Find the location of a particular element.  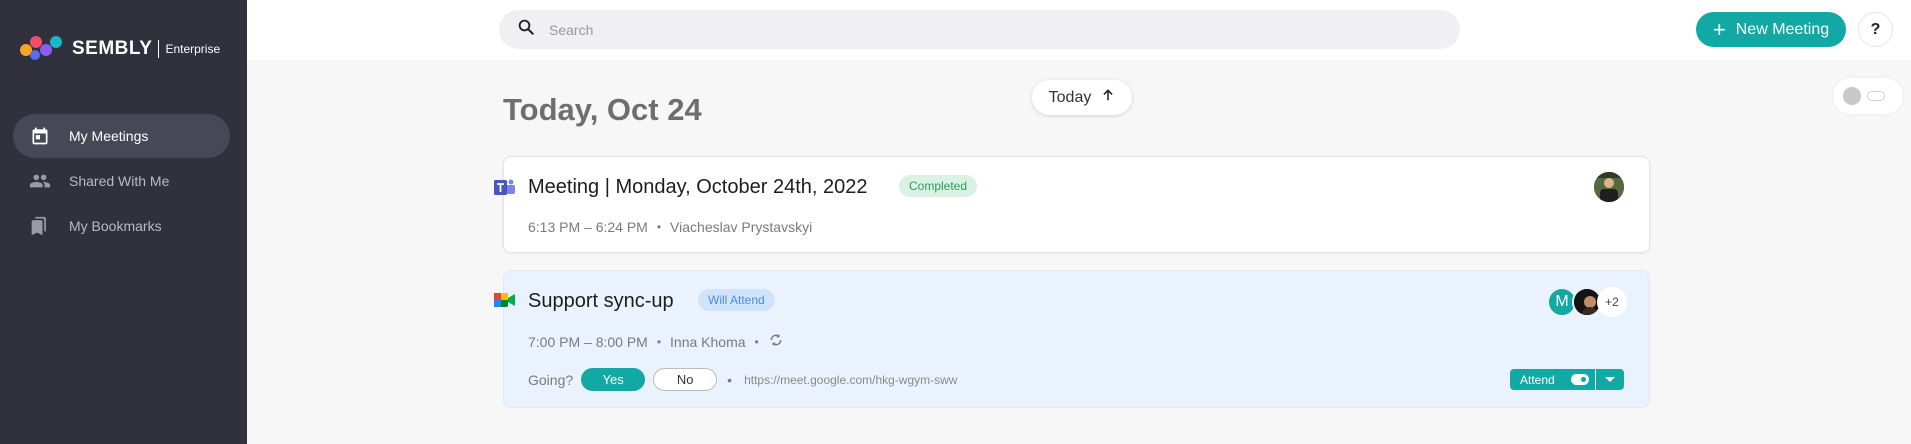

avatar-more-count: +2 is located at coordinates (1612, 302).